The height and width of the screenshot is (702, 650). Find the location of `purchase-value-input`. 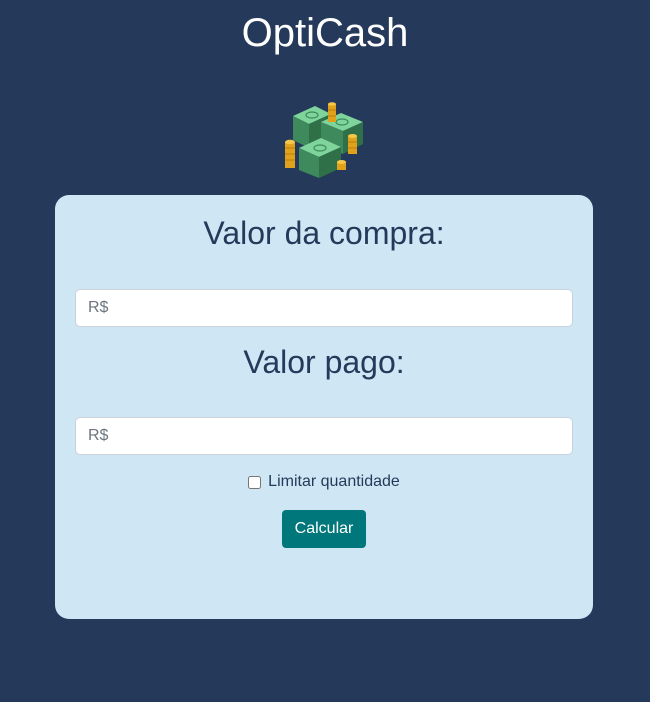

purchase-value-input is located at coordinates (324, 308).